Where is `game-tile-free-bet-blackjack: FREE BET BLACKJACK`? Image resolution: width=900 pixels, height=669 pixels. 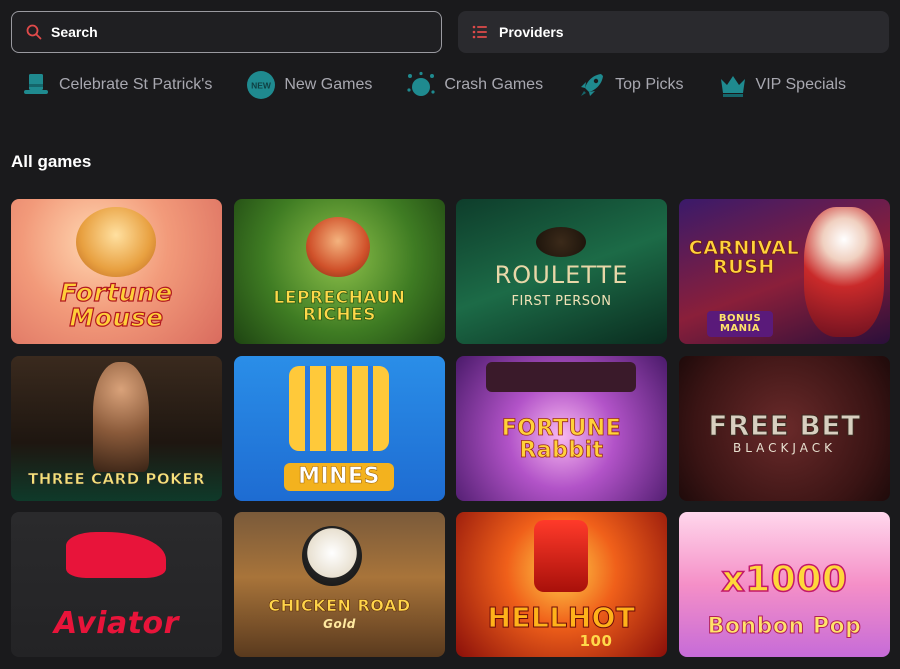
game-tile-free-bet-blackjack: FREE BET BLACKJACK is located at coordinates (784, 428).